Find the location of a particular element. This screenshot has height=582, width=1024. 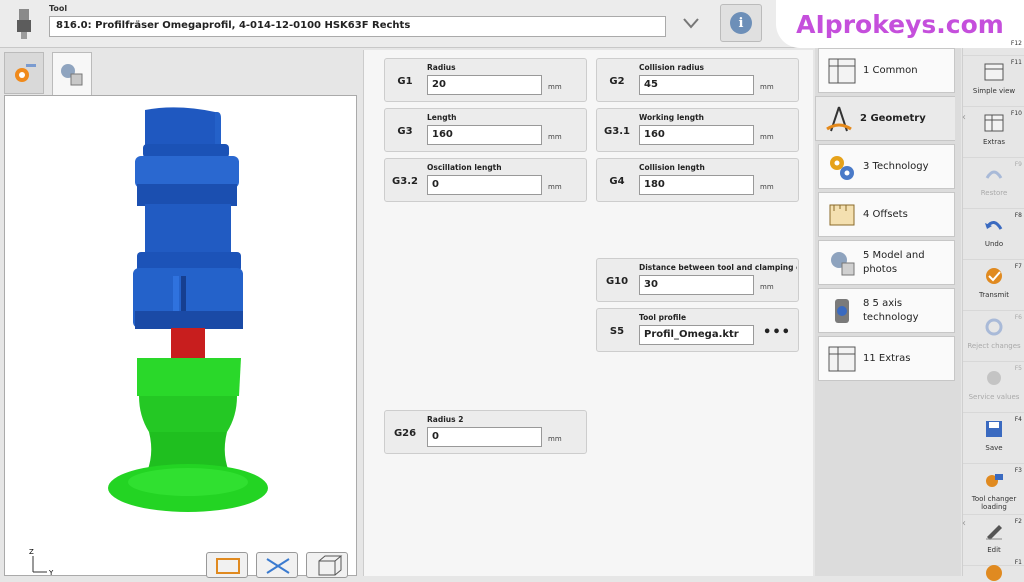

oscillation-length-input: 0 is located at coordinates (484, 185).